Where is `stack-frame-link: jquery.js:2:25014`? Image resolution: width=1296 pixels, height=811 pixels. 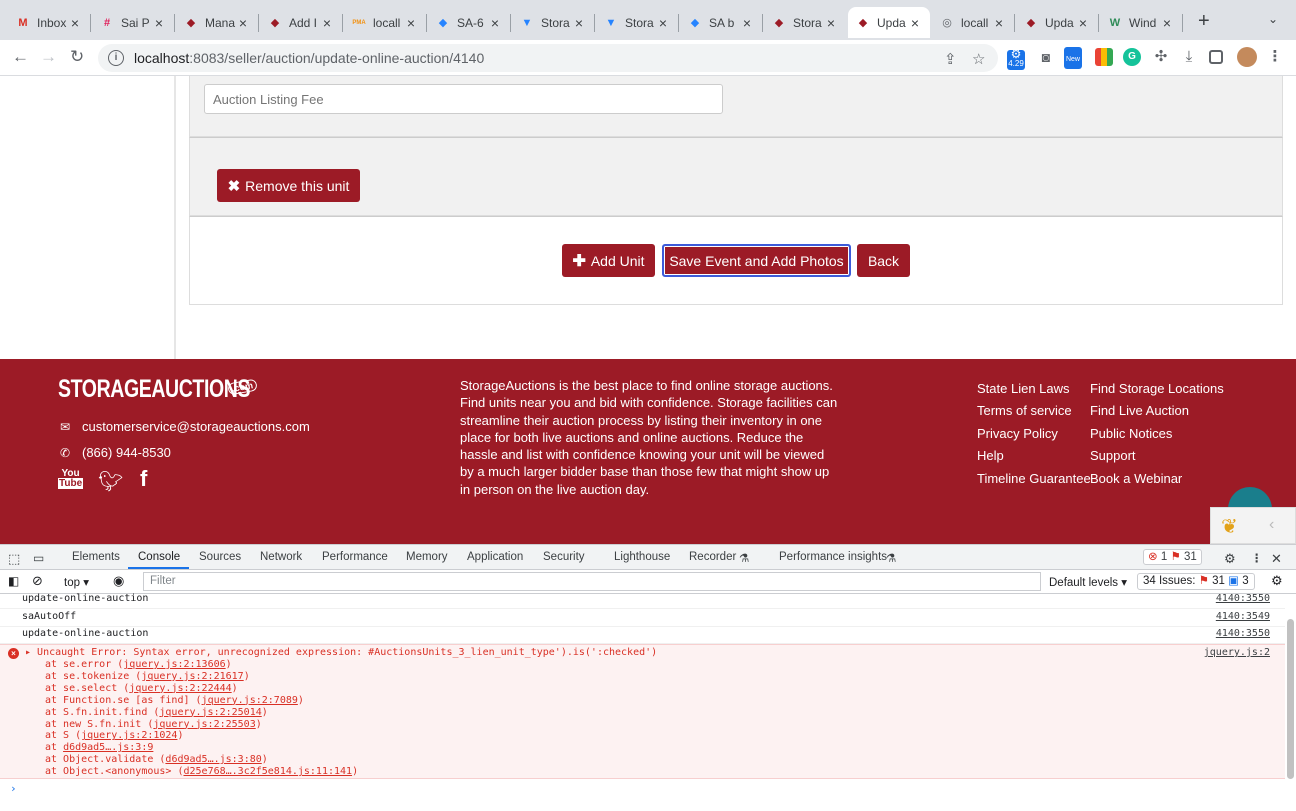
stack-frame-link: jquery.js:2:25014 is located at coordinates (210, 712).